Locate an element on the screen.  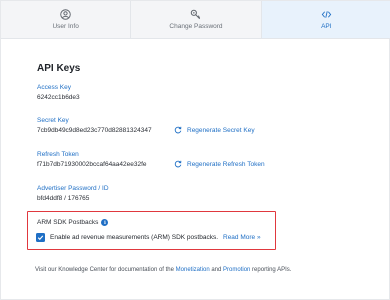
tab-bar: User Info Change Password API is located at coordinates (195, 20).